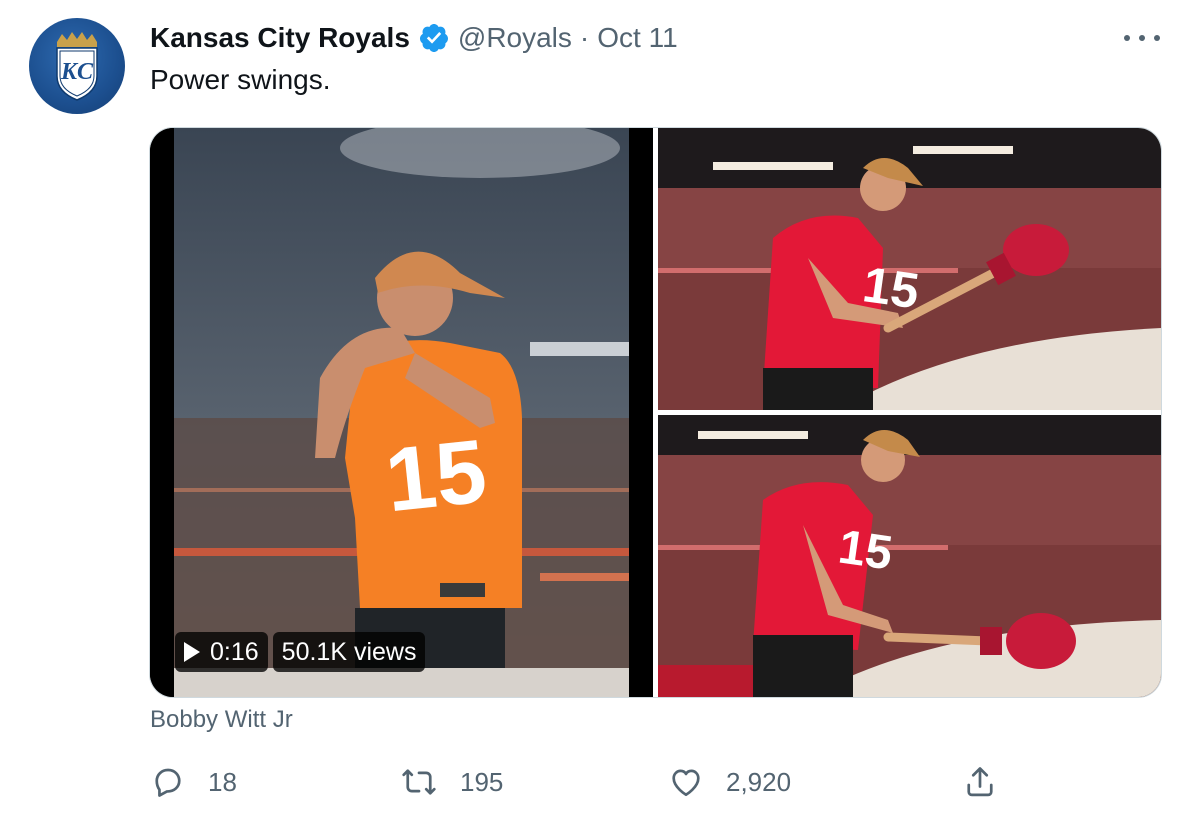 The height and width of the screenshot is (822, 1190). I want to click on video-views: 50.1K views, so click(349, 651).